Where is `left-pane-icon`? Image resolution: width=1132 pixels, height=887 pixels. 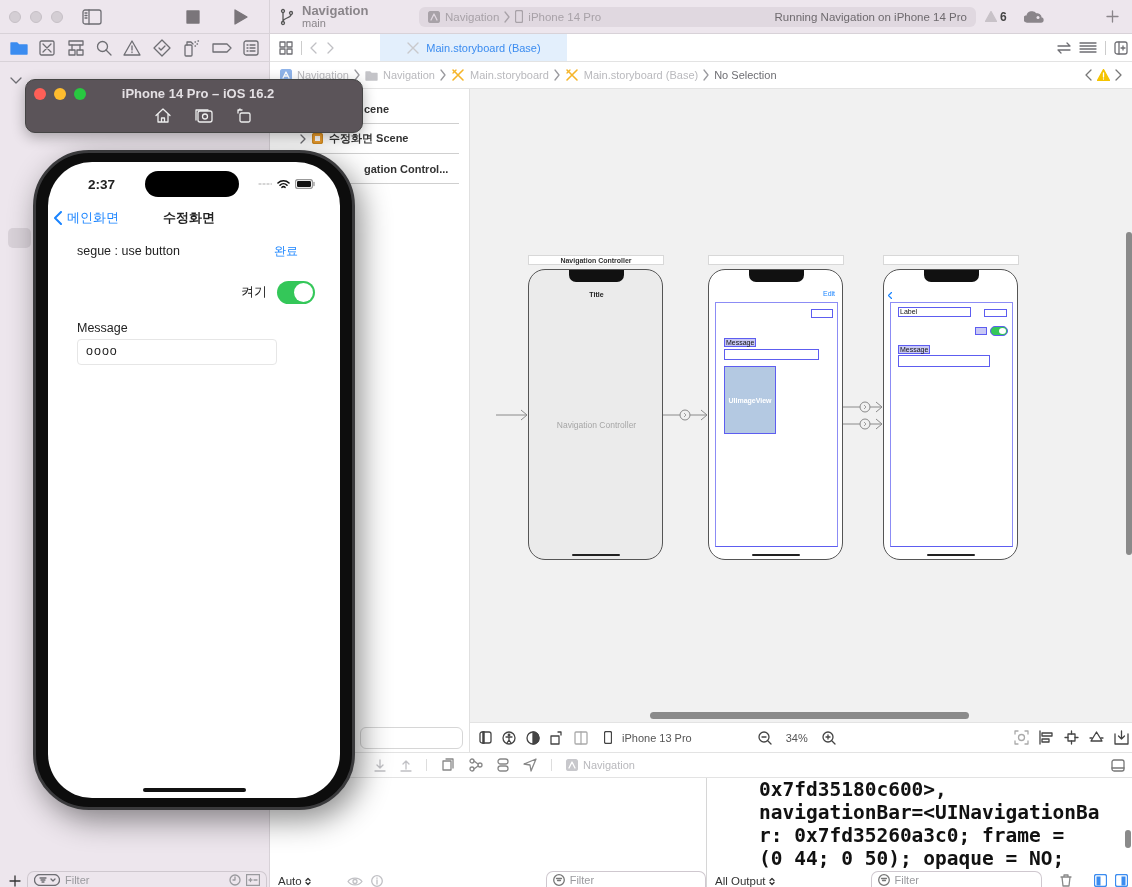
left-pane-icon is located at coordinates (1100, 880).